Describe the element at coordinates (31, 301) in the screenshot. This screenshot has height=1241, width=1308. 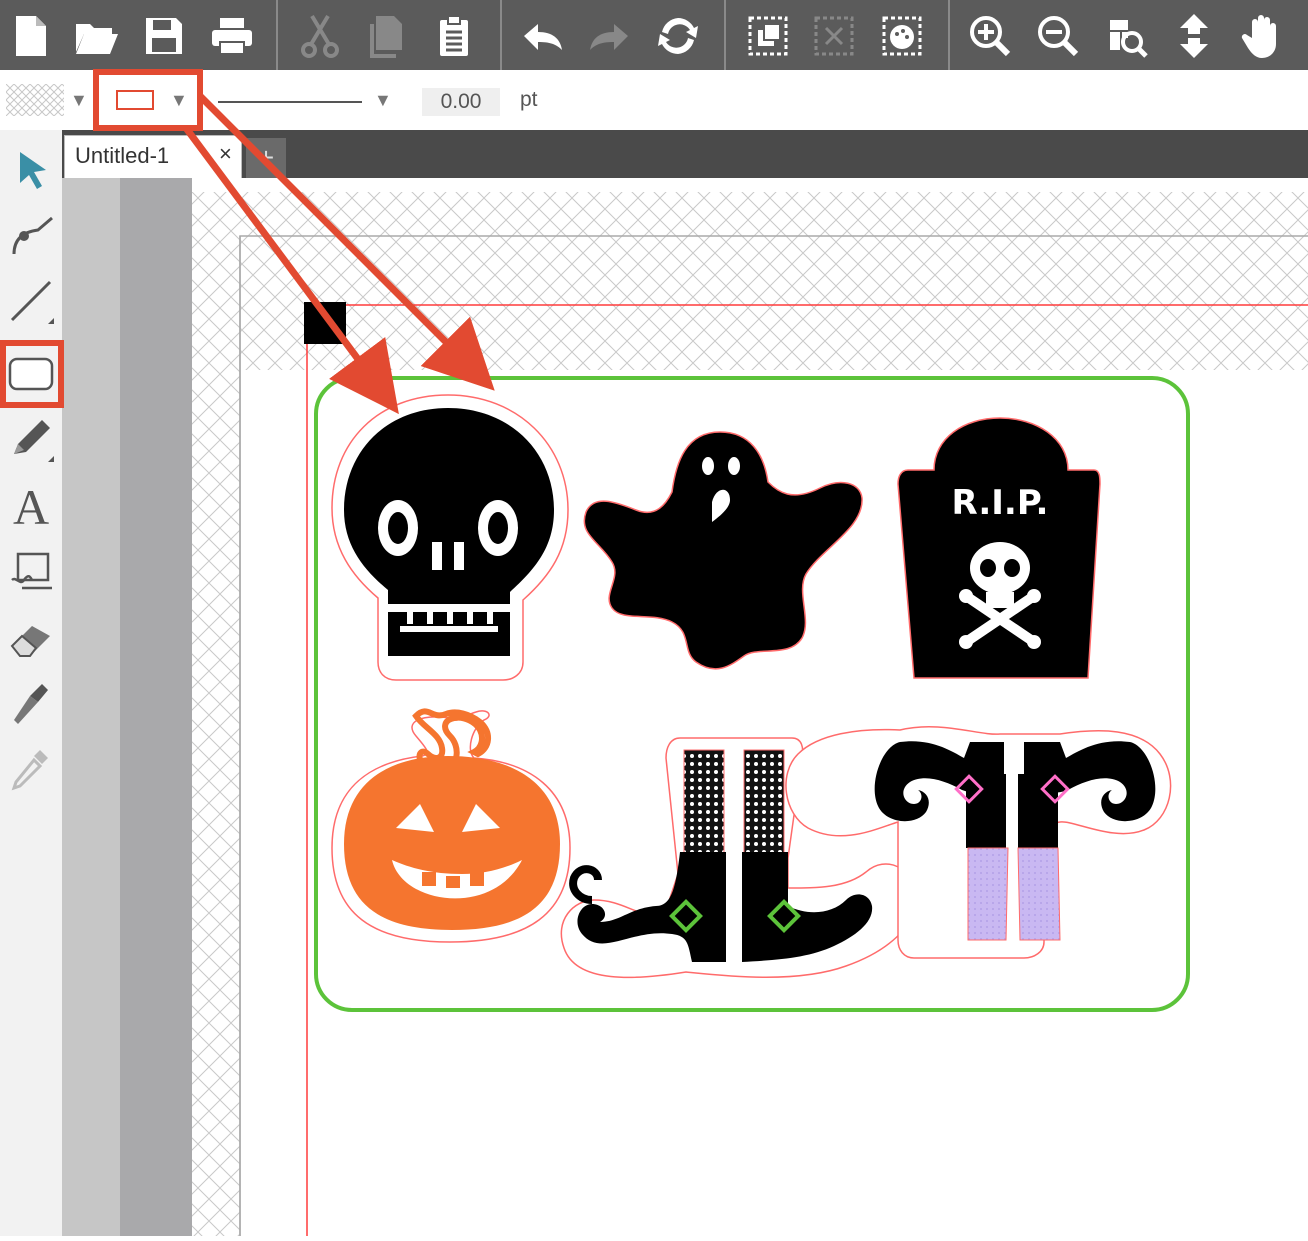
I see `line-tool-icon` at that location.